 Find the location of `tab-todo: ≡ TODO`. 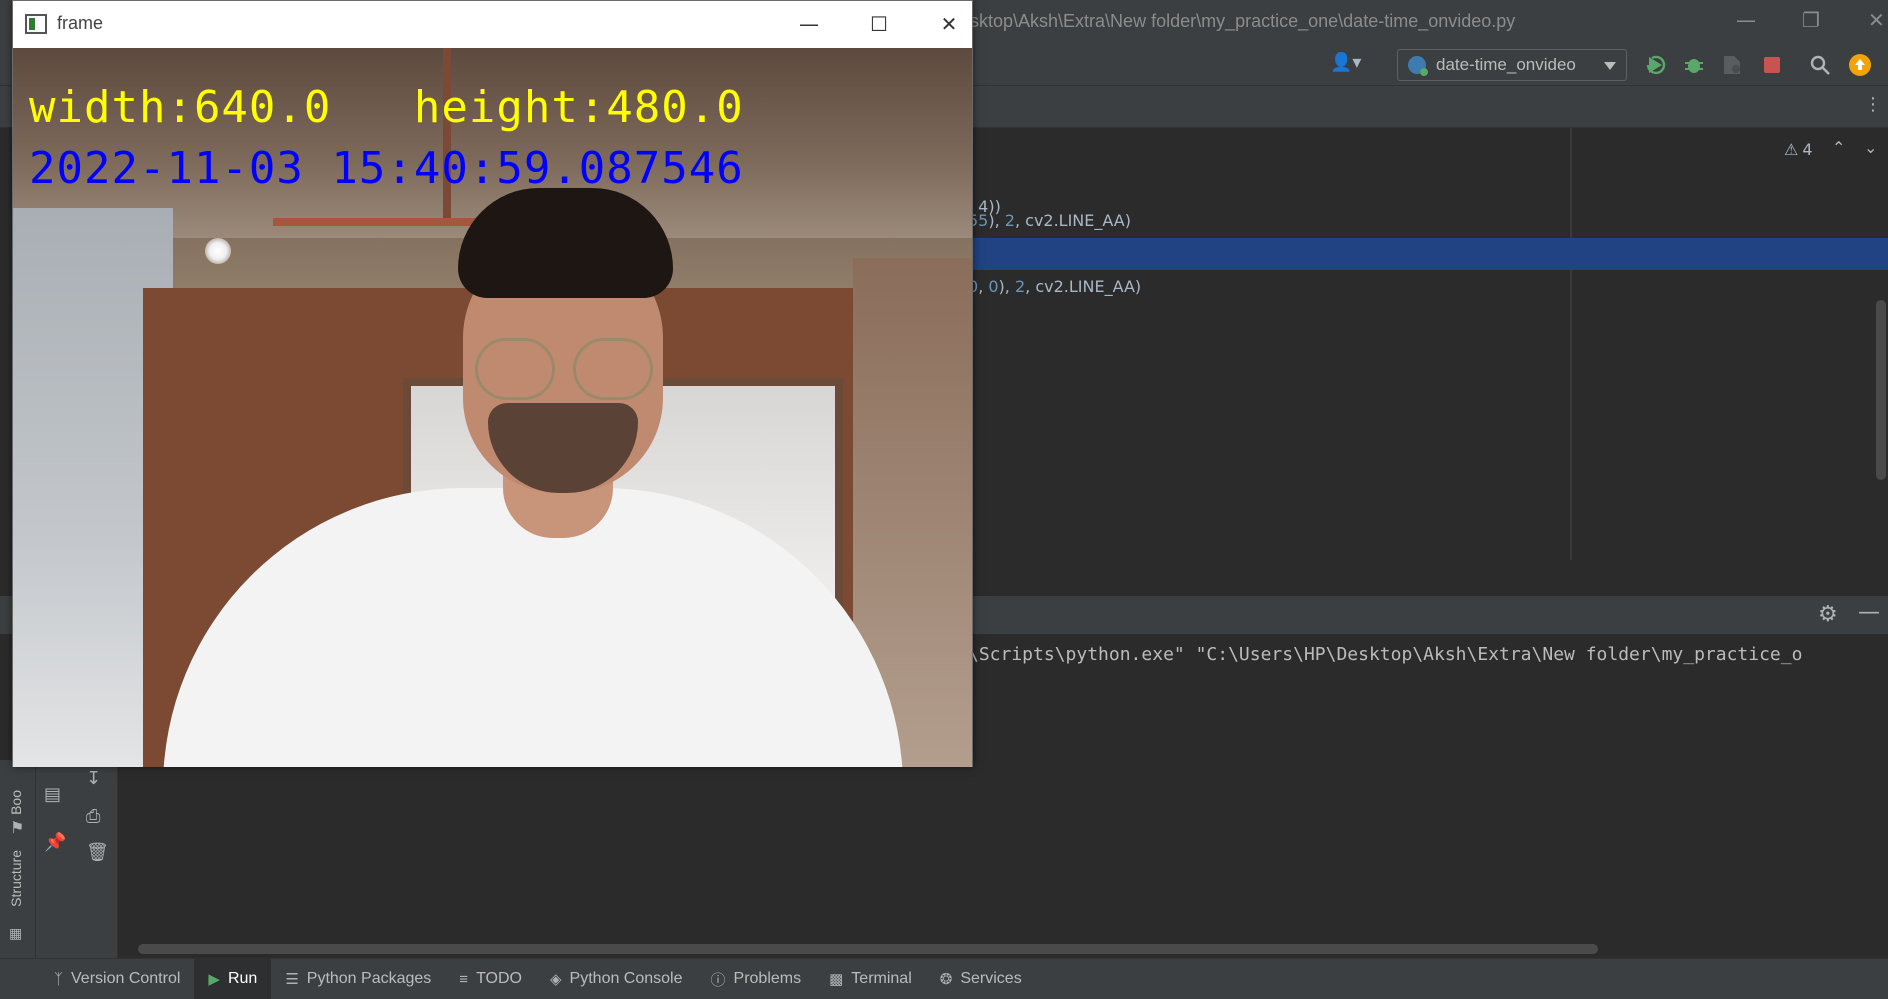

tab-todo: ≡ TODO is located at coordinates (490, 979).